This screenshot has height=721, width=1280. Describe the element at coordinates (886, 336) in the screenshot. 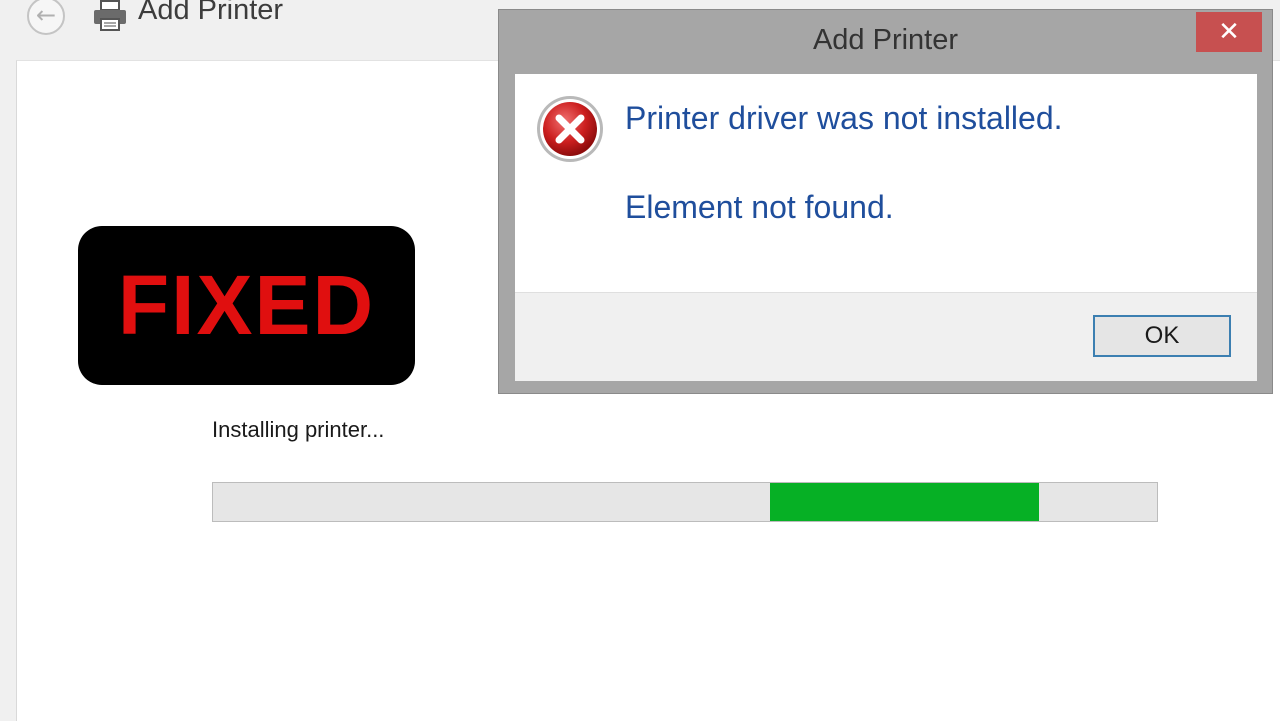

I see `dialog-footer: OK` at that location.